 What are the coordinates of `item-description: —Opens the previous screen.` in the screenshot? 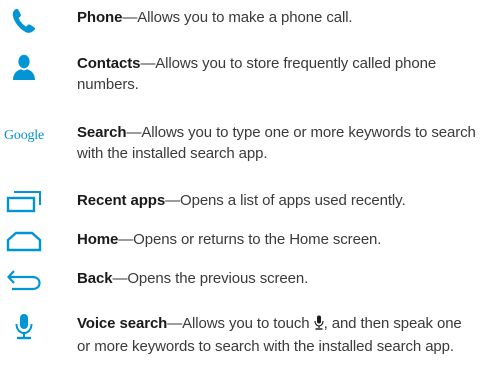 It's located at (210, 278).